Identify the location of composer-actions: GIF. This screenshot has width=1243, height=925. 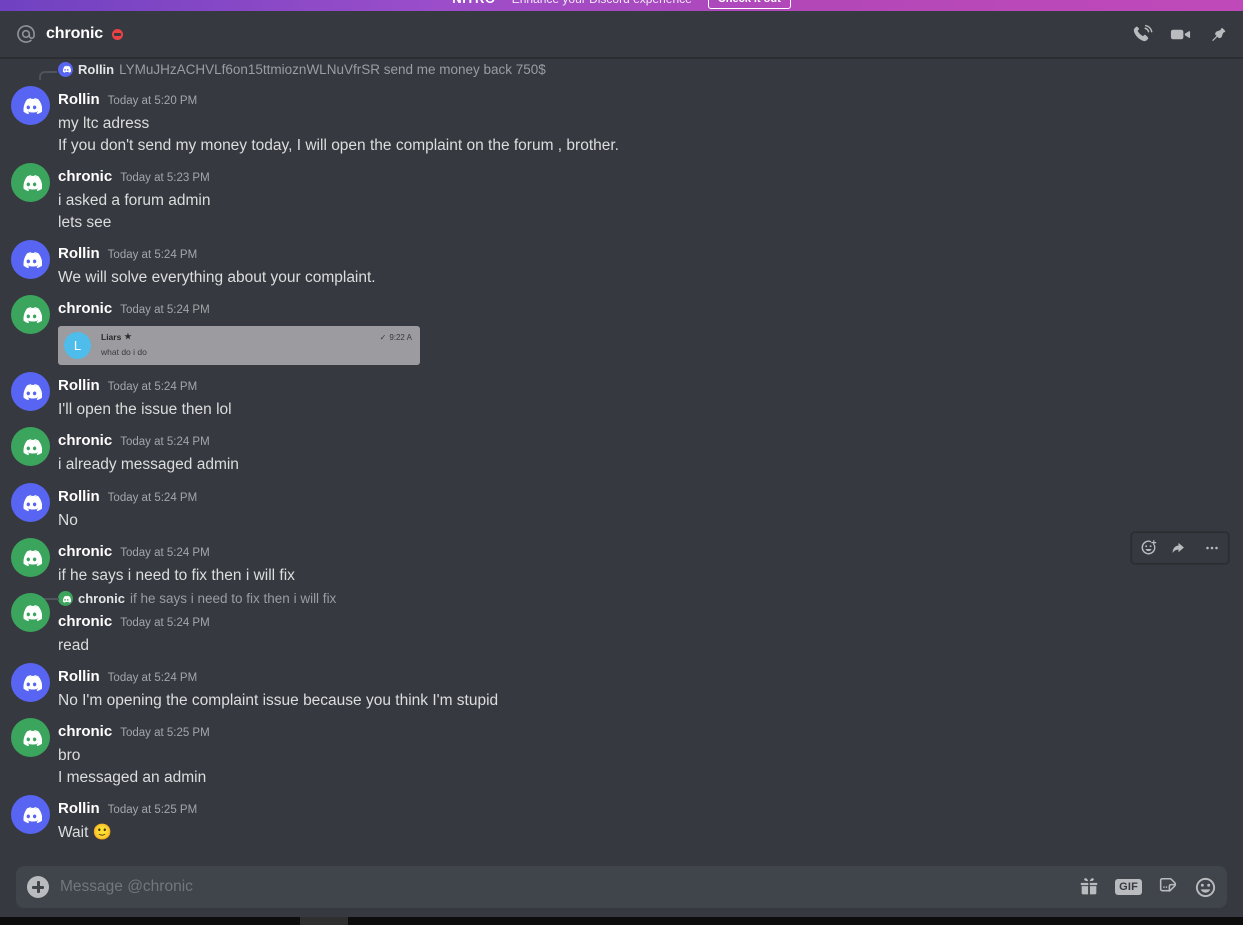
(1147, 887).